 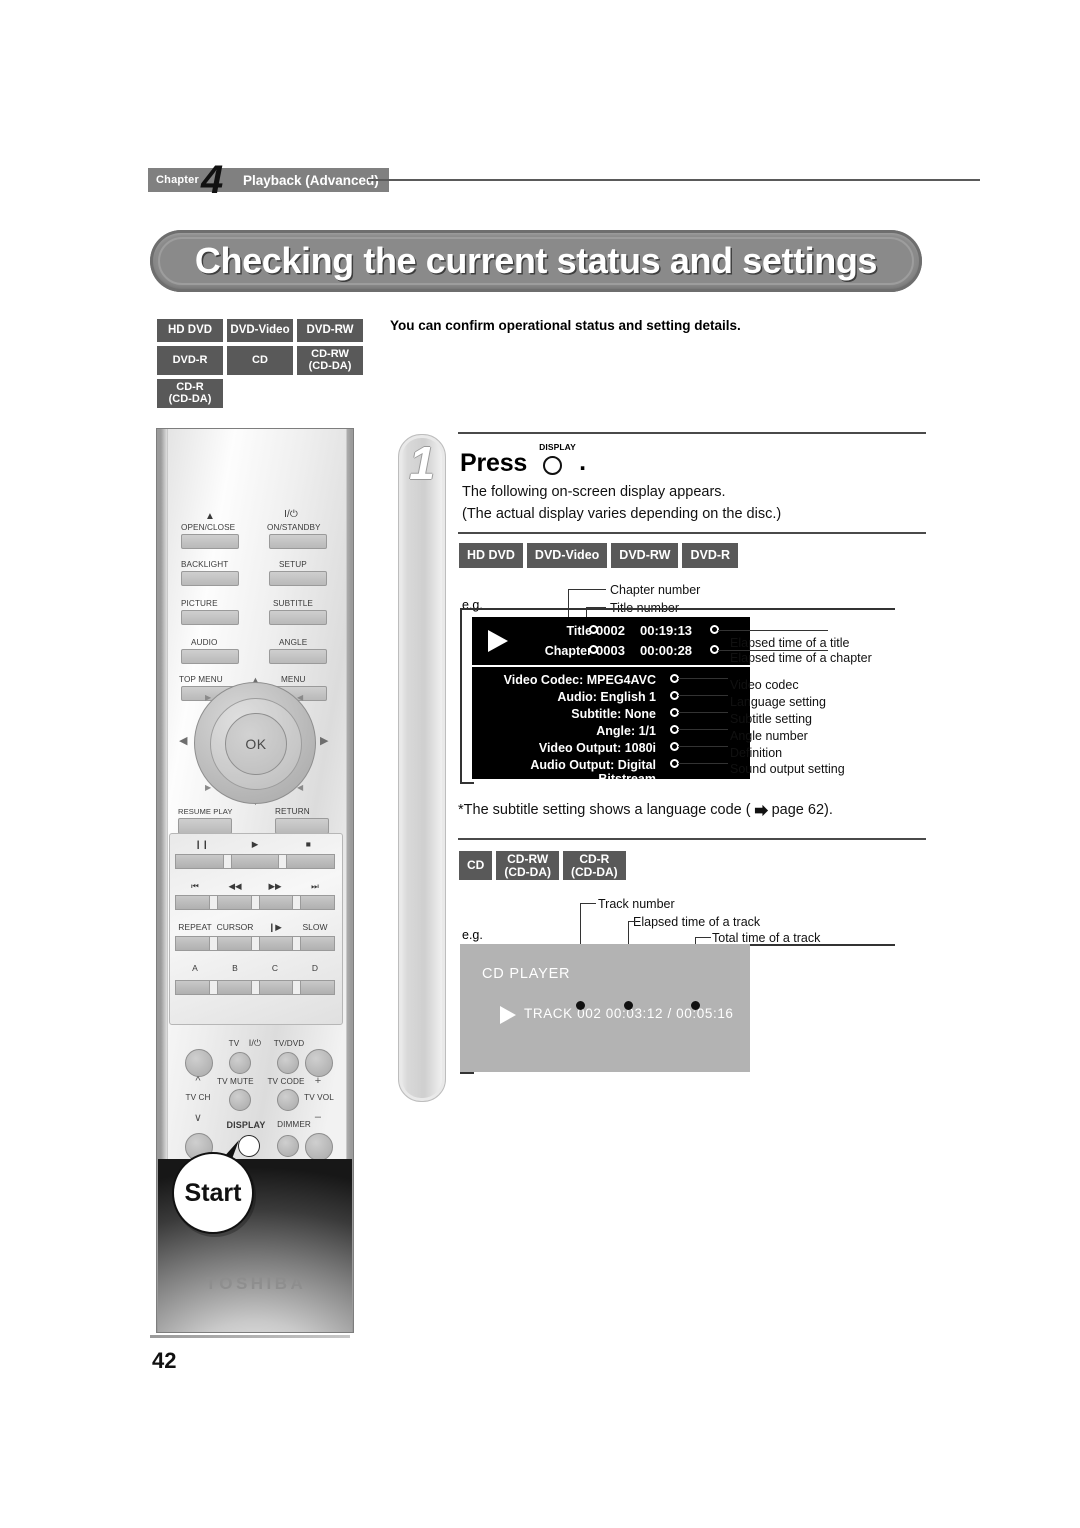 I want to click on disc-badge-label: CD-R, so click(x=594, y=858).